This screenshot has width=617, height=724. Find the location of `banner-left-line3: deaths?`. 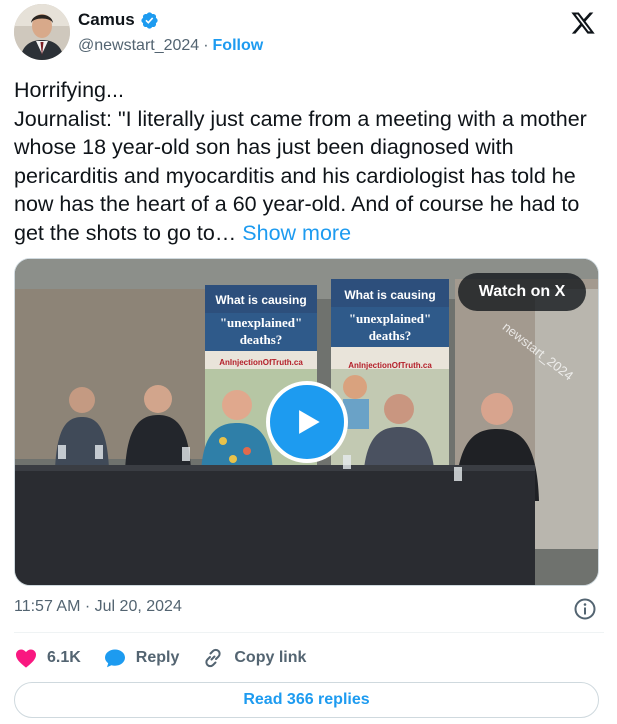

banner-left-line3: deaths? is located at coordinates (261, 339).